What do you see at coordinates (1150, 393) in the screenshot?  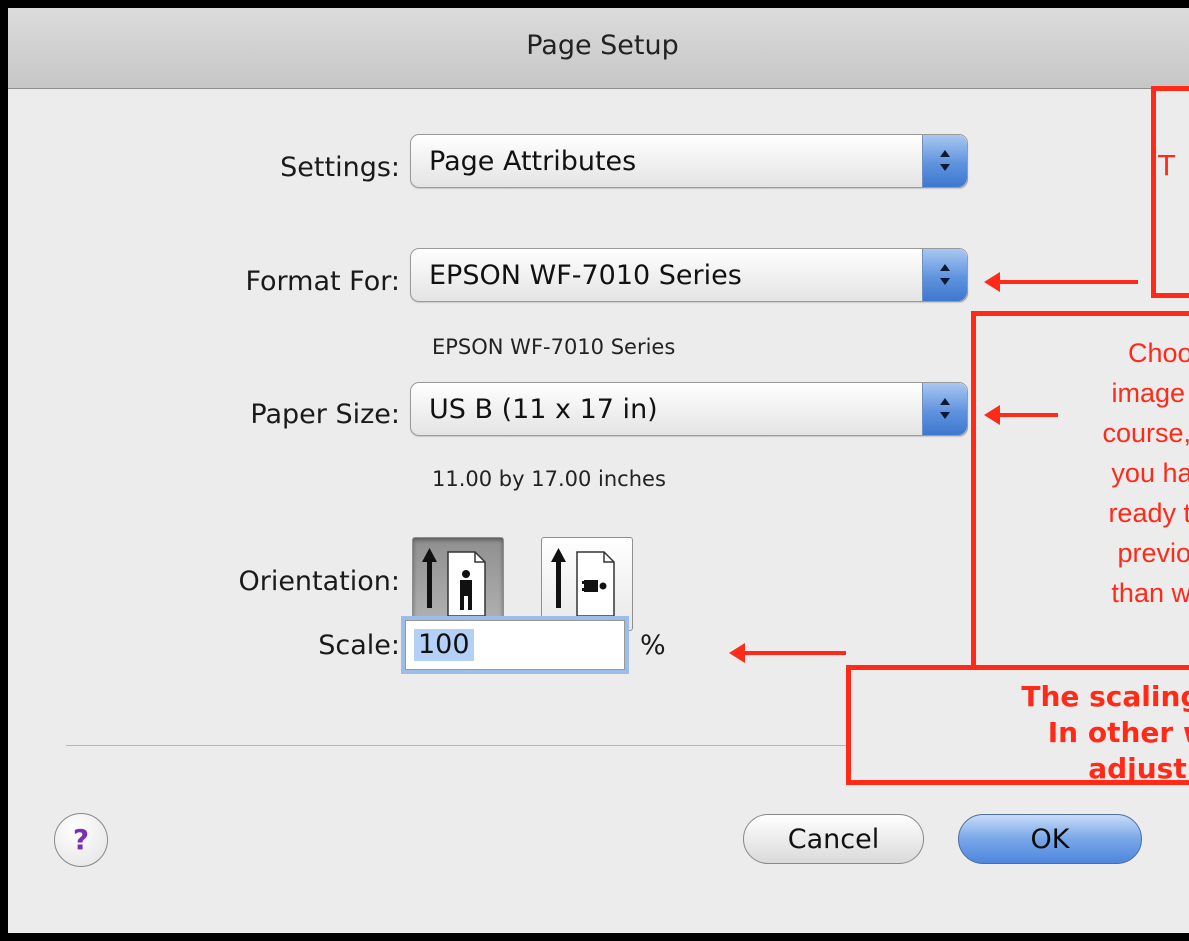 I see `annotation-callout-middle-line: image y` at bounding box center [1150, 393].